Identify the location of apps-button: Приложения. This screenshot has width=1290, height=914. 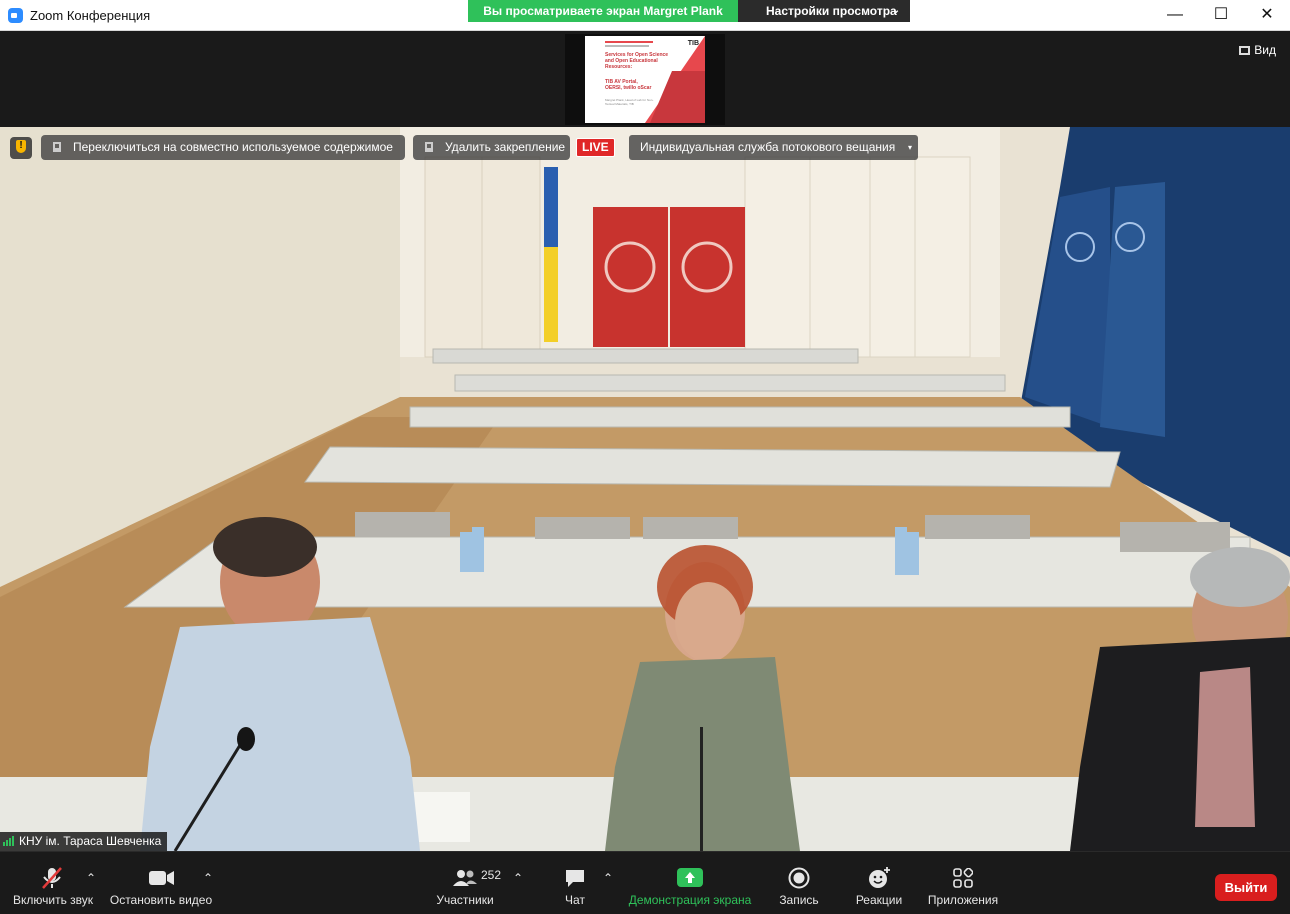
(963, 883).